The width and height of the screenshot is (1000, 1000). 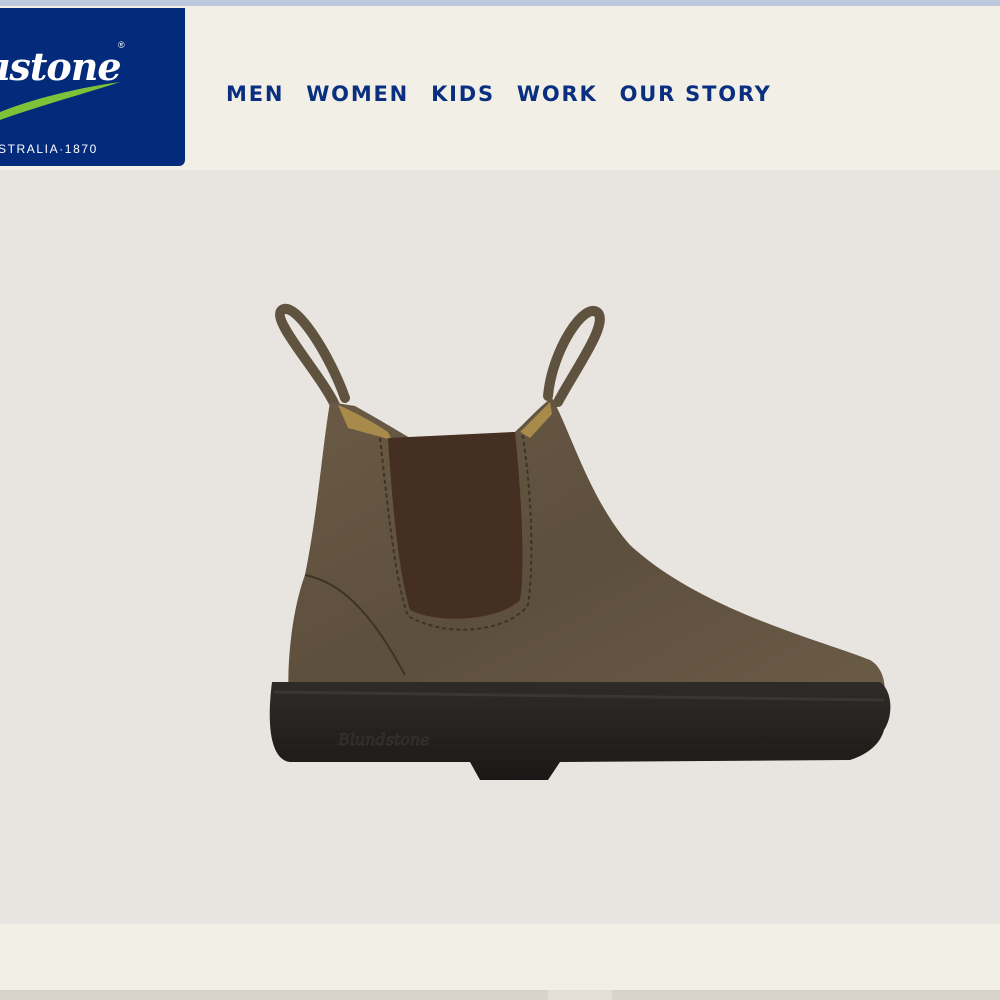 I want to click on logo-registered-mark: ®, so click(x=121, y=45).